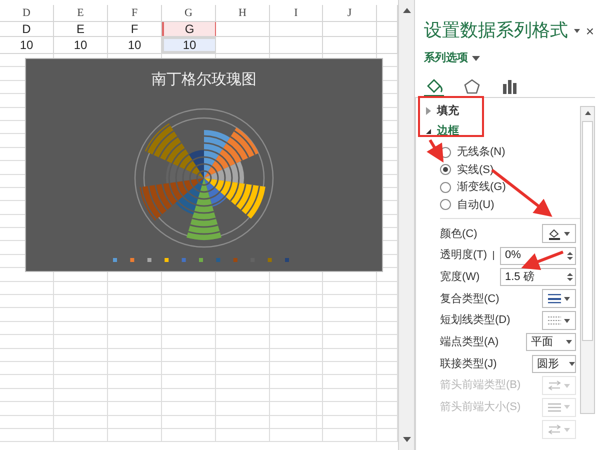 Image resolution: width=600 pixels, height=450 pixels. What do you see at coordinates (242, 13) in the screenshot?
I see `column-header: H` at bounding box center [242, 13].